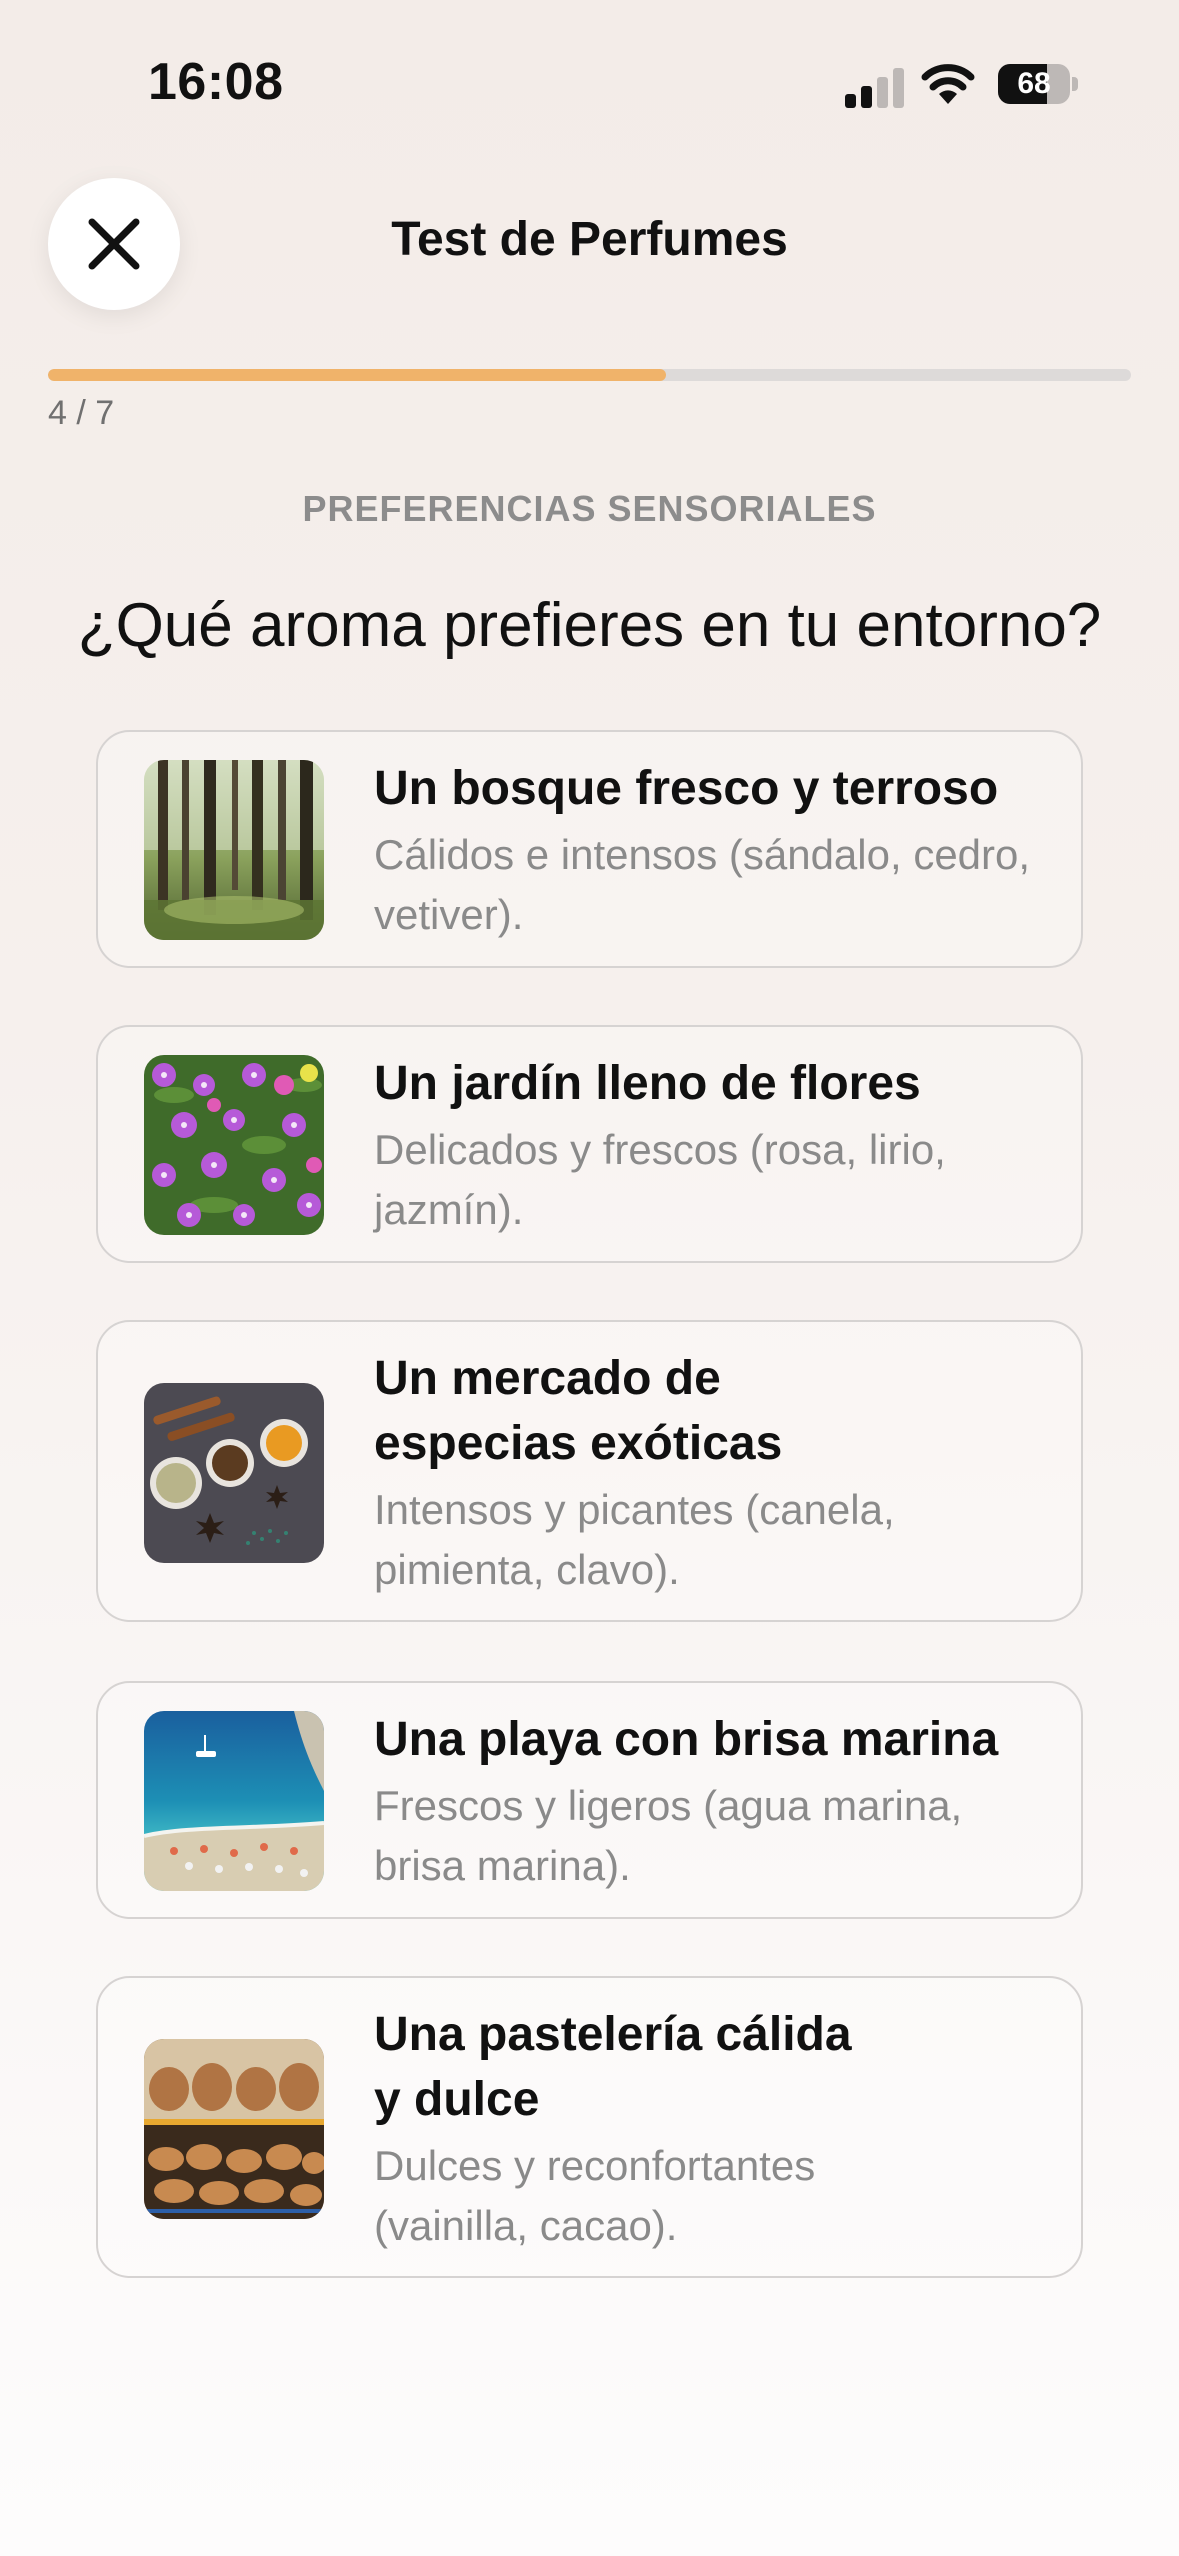  What do you see at coordinates (613, 2067) in the screenshot?
I see `option-title: Una pastelería cálida y dulce` at bounding box center [613, 2067].